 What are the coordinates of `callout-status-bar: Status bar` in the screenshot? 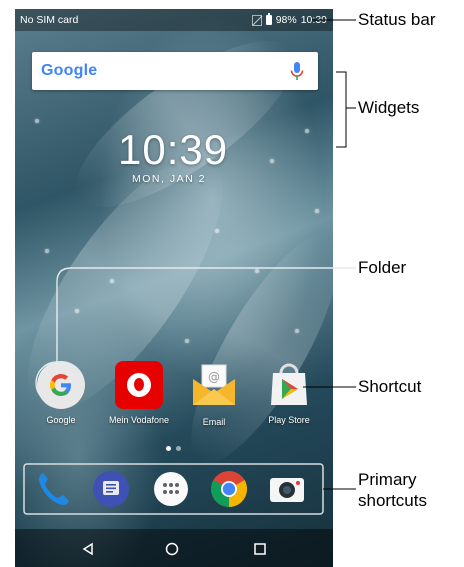 It's located at (397, 19).